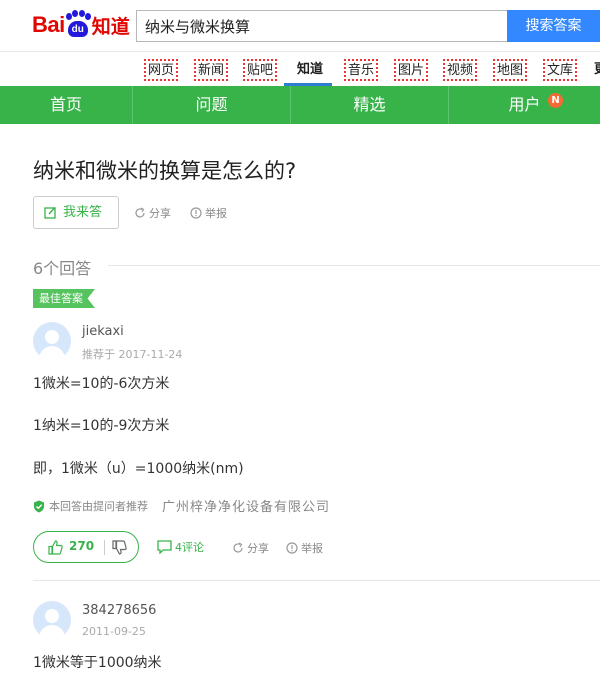 Image resolution: width=600 pixels, height=684 pixels. I want to click on new-badge: N, so click(555, 100).